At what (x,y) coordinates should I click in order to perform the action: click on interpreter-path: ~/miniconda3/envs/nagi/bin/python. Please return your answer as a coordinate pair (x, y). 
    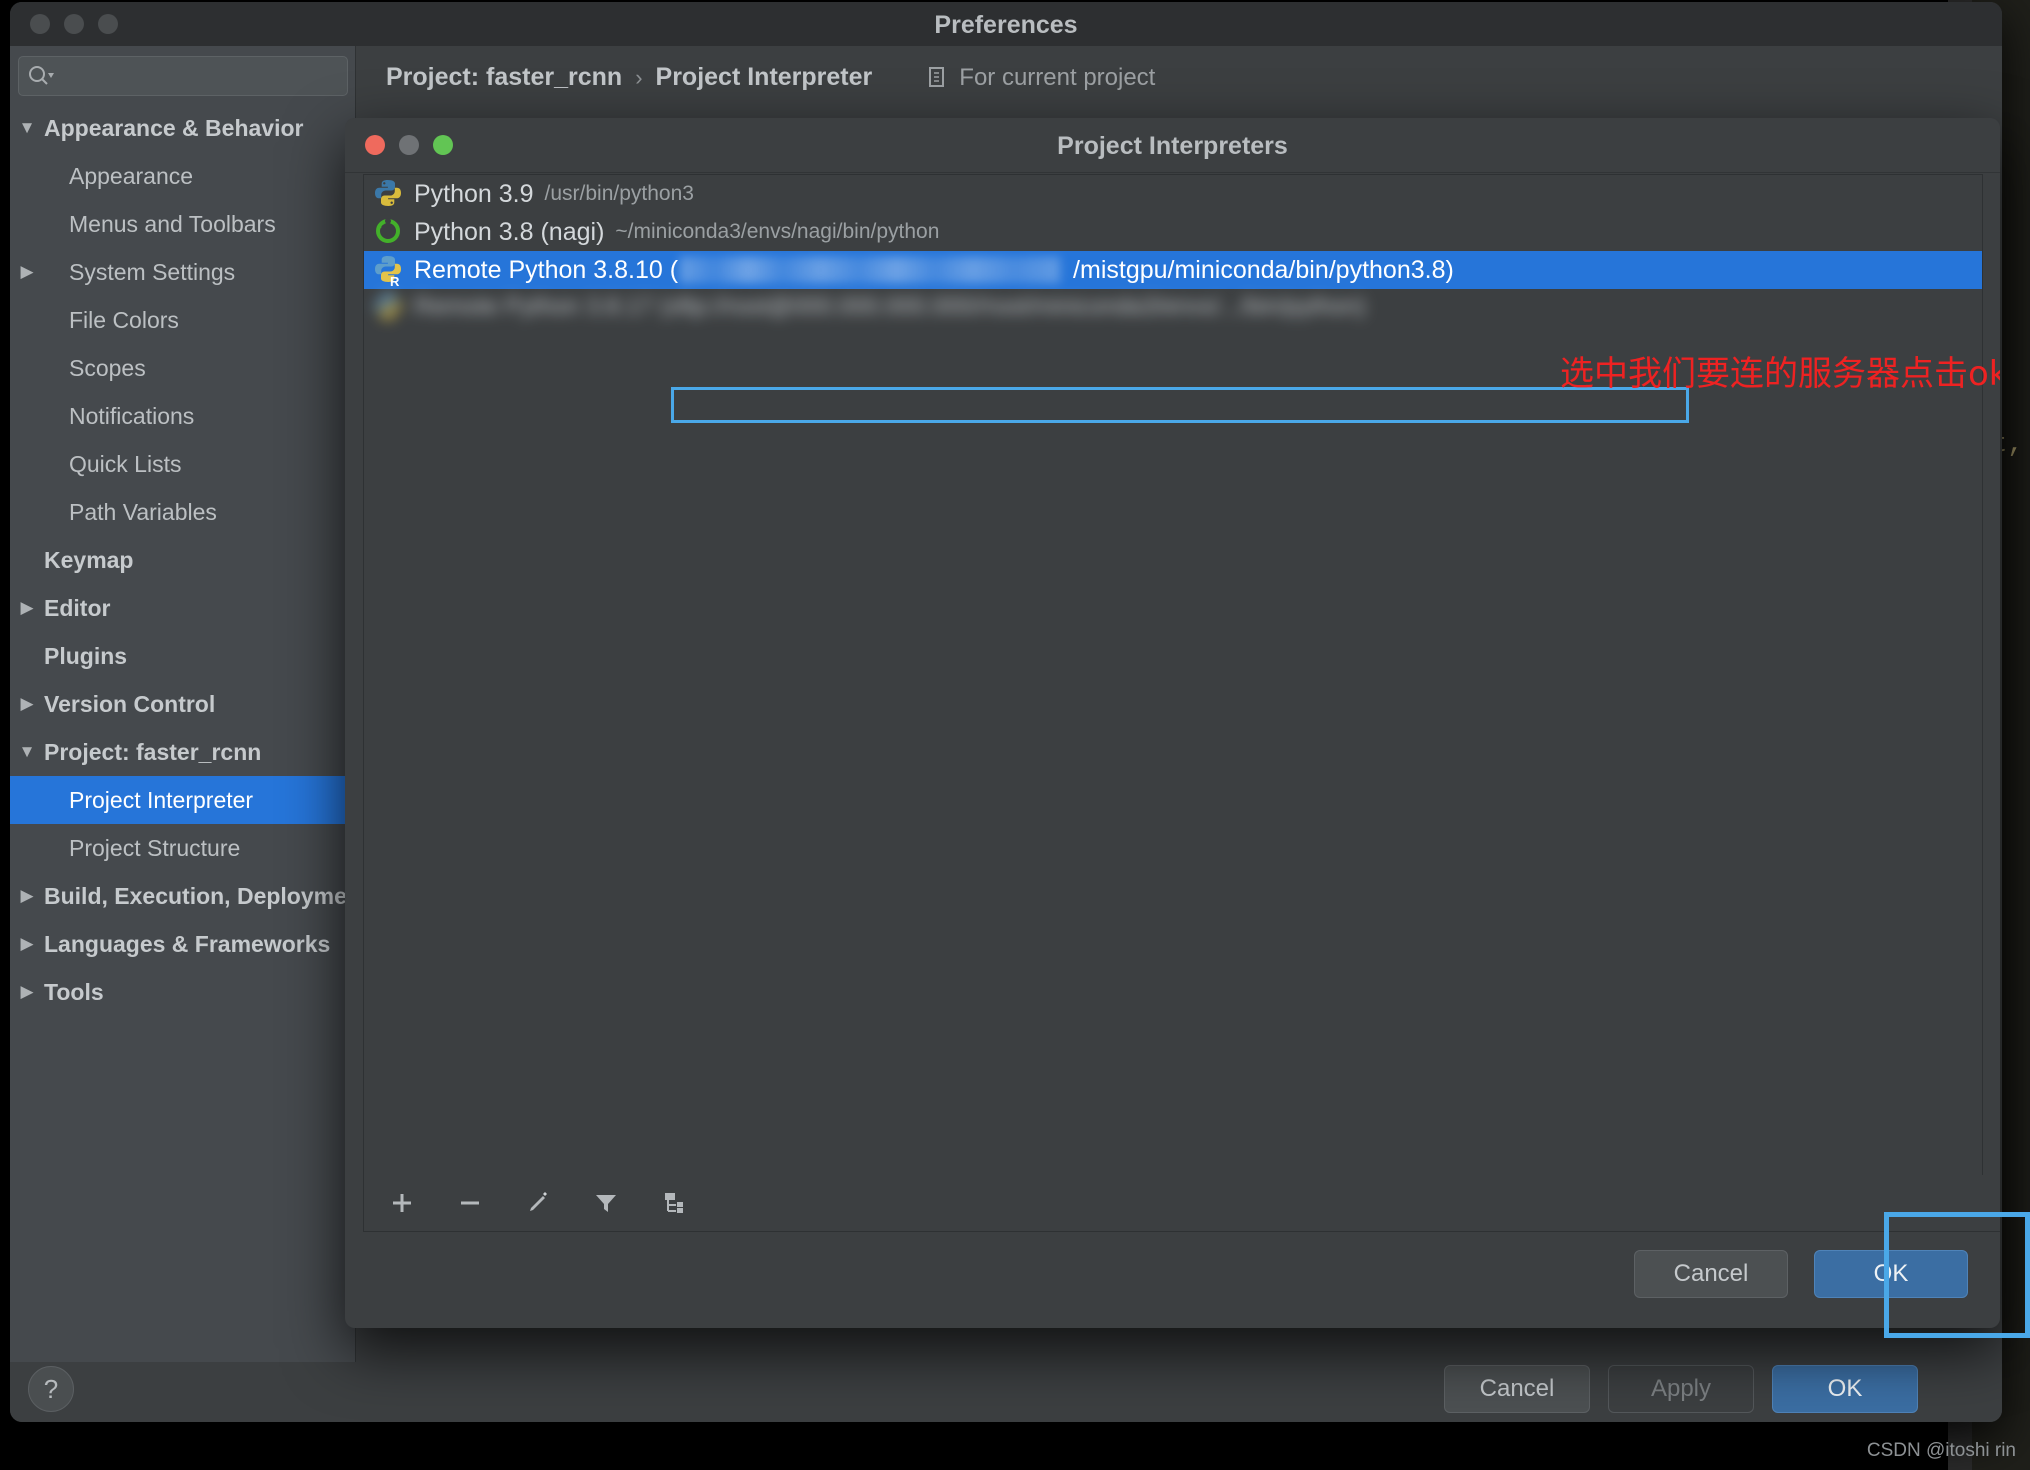
    Looking at the image, I should click on (777, 231).